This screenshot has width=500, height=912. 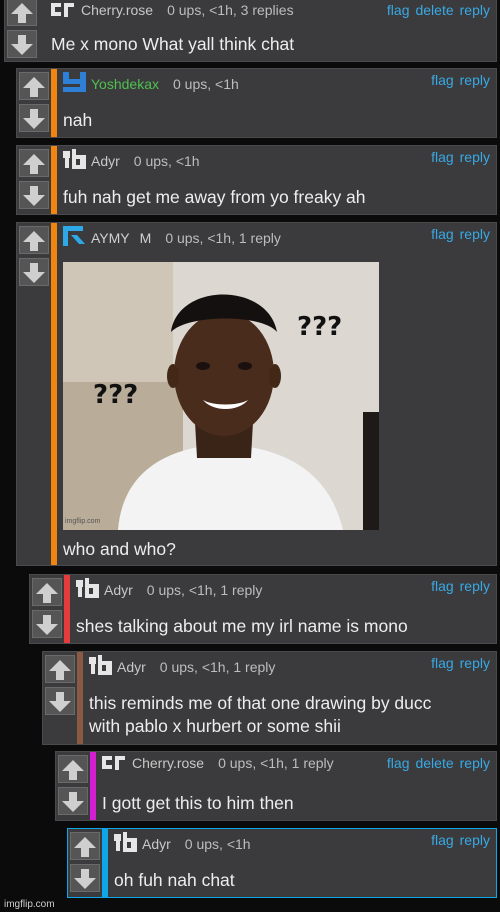 What do you see at coordinates (29, 904) in the screenshot?
I see `imgflip-watermark: imgflip.com` at bounding box center [29, 904].